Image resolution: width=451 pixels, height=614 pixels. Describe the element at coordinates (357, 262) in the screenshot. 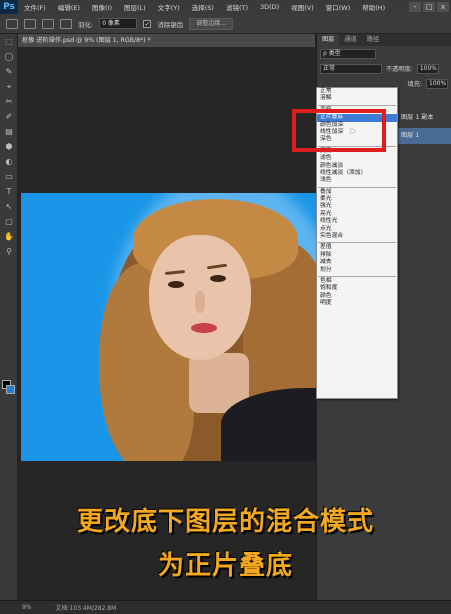

I see `blend-subtract: 减去` at that location.